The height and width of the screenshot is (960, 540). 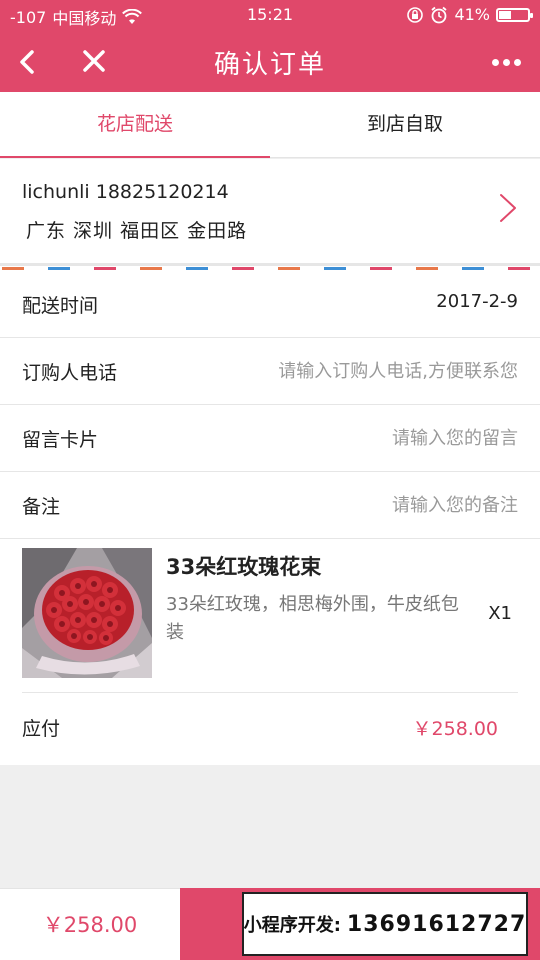 What do you see at coordinates (477, 301) in the screenshot?
I see `delivery-time-value: 2017-2-9` at bounding box center [477, 301].